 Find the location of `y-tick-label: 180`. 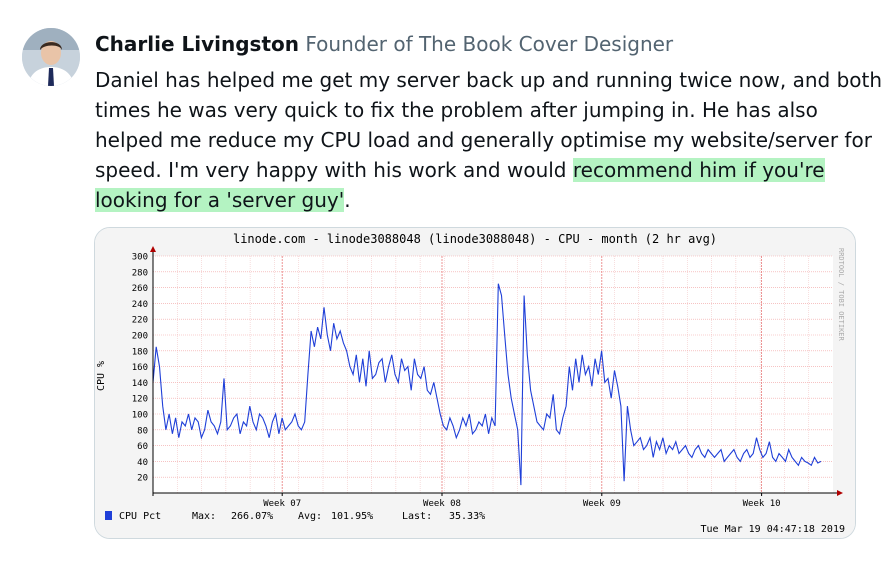

y-tick-label: 180 is located at coordinates (140, 352).